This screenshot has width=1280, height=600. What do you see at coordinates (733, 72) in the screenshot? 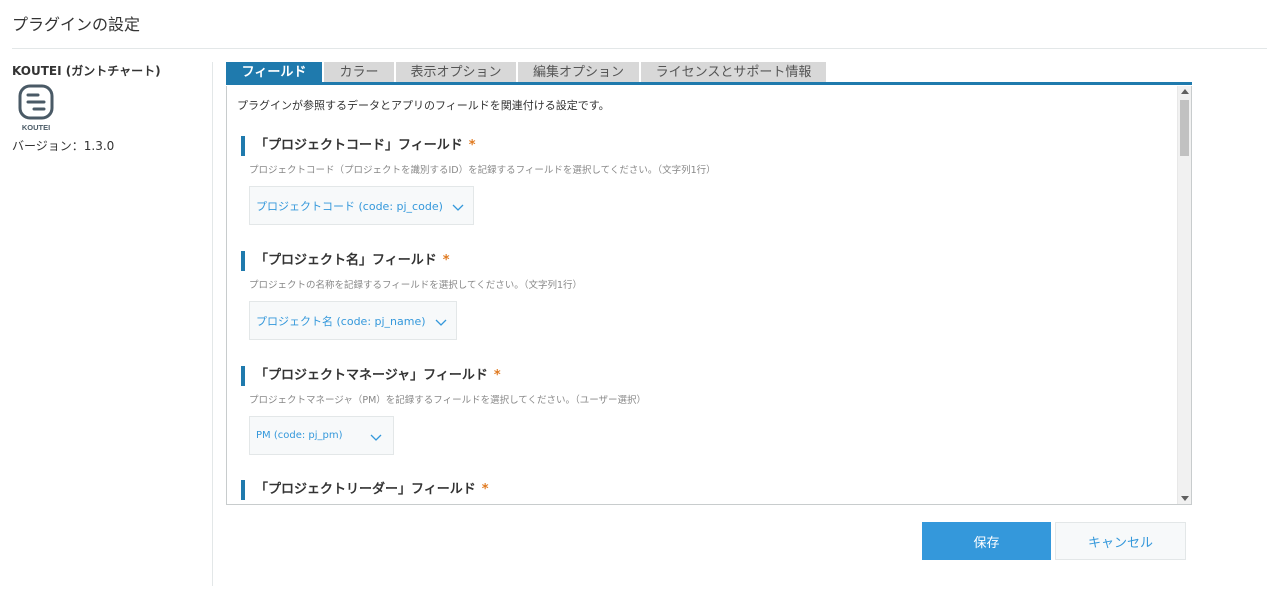
I see `tab-license-support: ライセンスとサポート情報` at bounding box center [733, 72].